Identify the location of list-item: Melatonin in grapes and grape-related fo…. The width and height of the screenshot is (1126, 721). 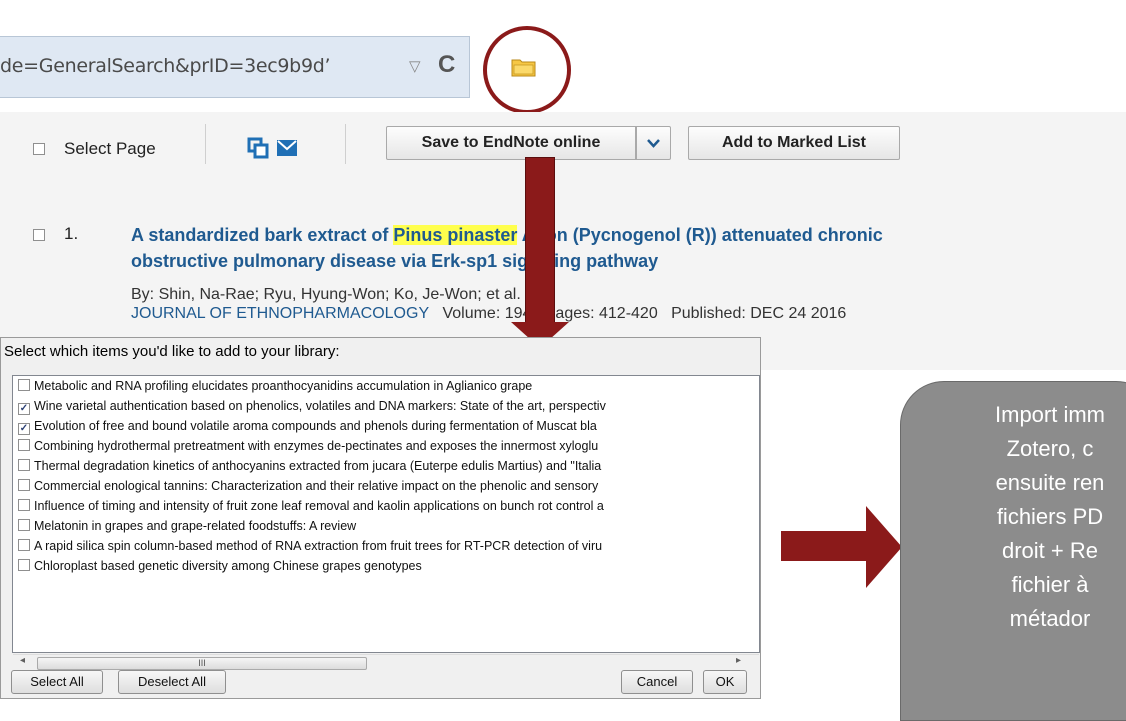
(187, 526).